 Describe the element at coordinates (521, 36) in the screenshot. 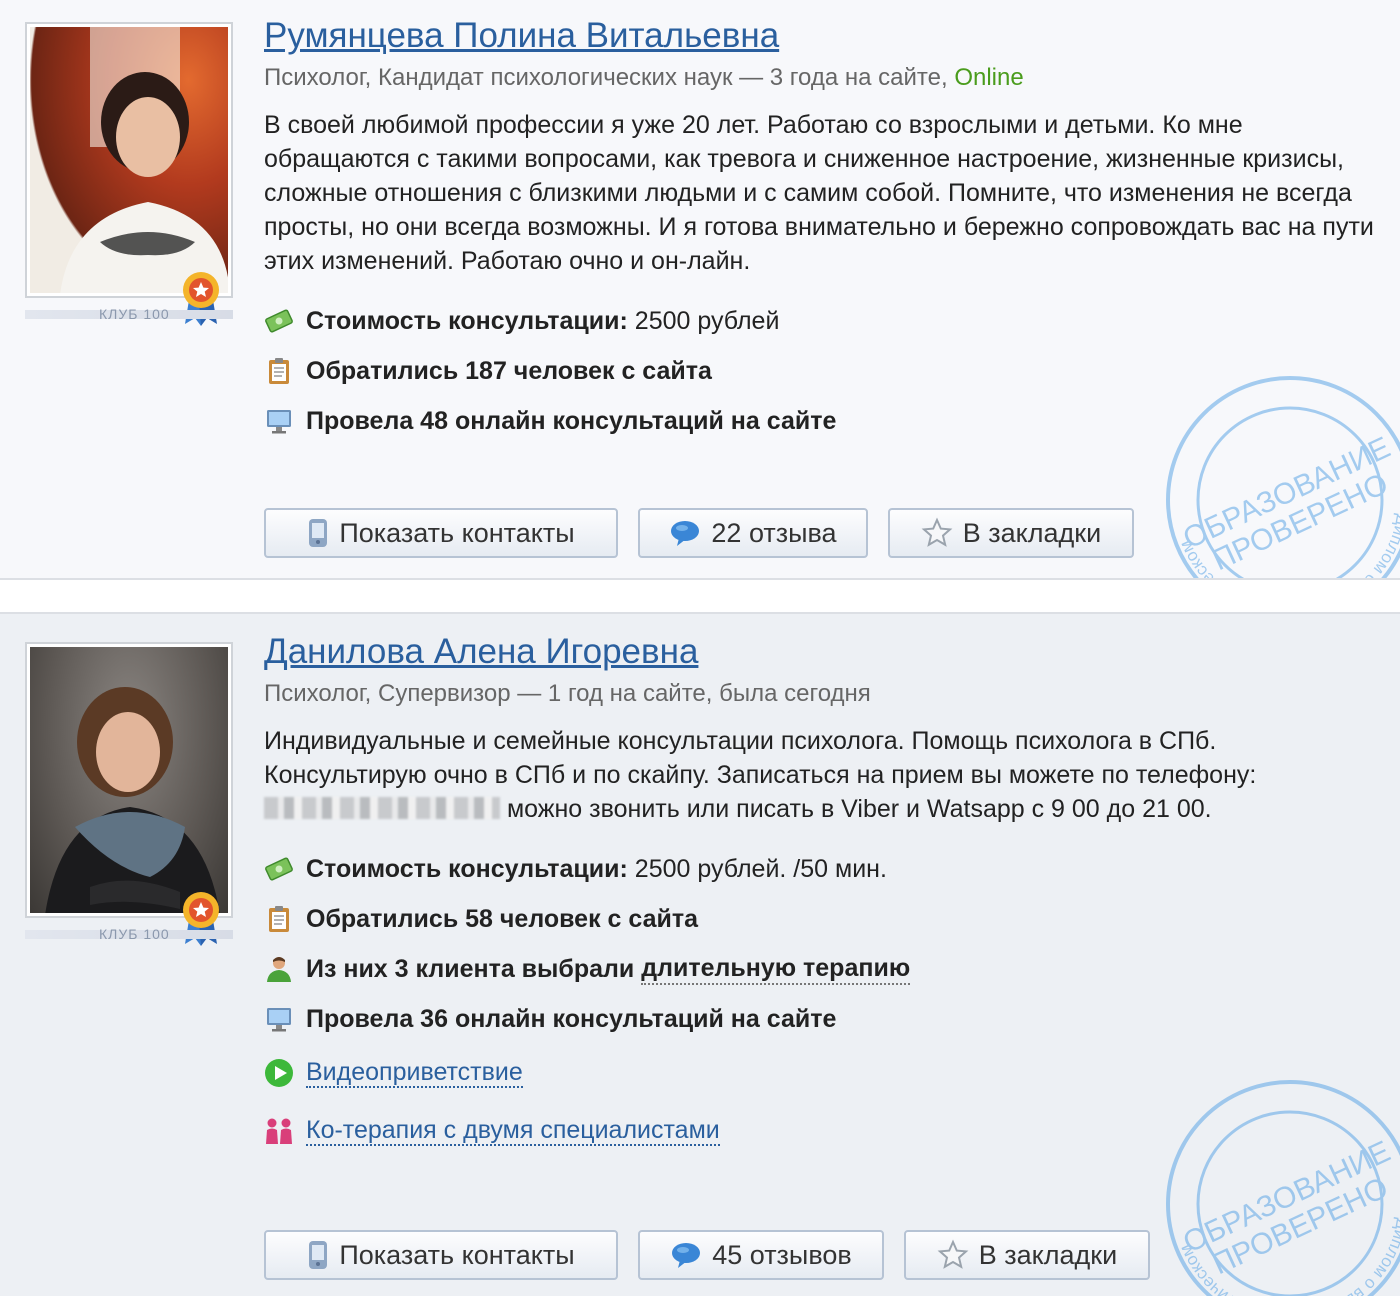

I see `psychologist-name-link: Румянцева Полина Витальевна` at that location.